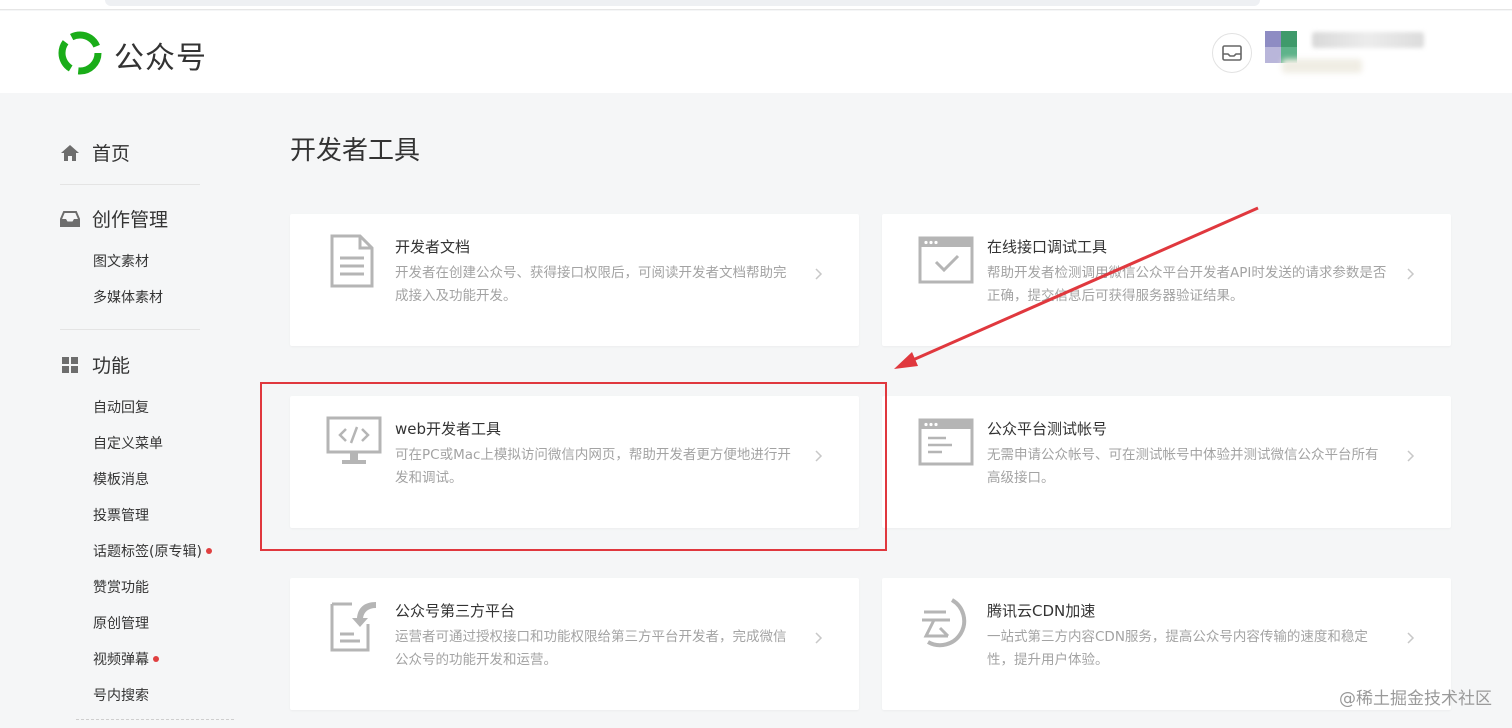 Image resolution: width=1512 pixels, height=728 pixels. I want to click on sidebar-item-label: 号内搜索, so click(121, 696).